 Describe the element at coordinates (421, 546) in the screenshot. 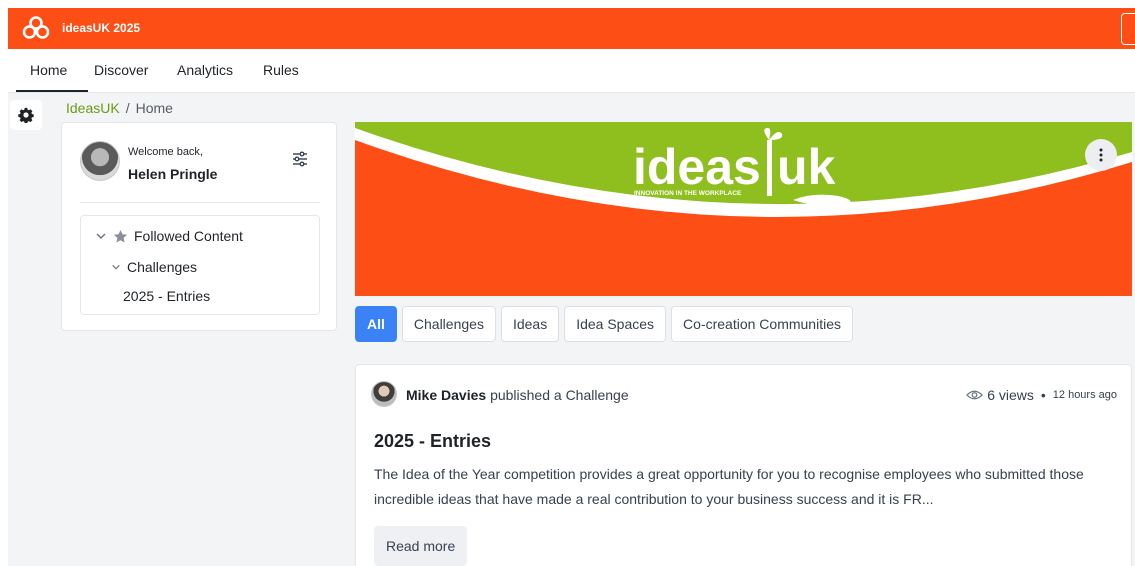

I see `read-more-button: Read more` at that location.